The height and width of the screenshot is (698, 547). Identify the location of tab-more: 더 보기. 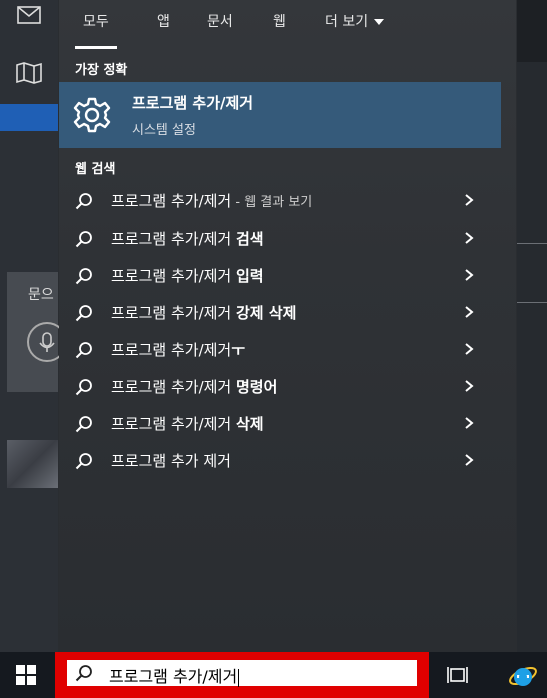
(355, 23).